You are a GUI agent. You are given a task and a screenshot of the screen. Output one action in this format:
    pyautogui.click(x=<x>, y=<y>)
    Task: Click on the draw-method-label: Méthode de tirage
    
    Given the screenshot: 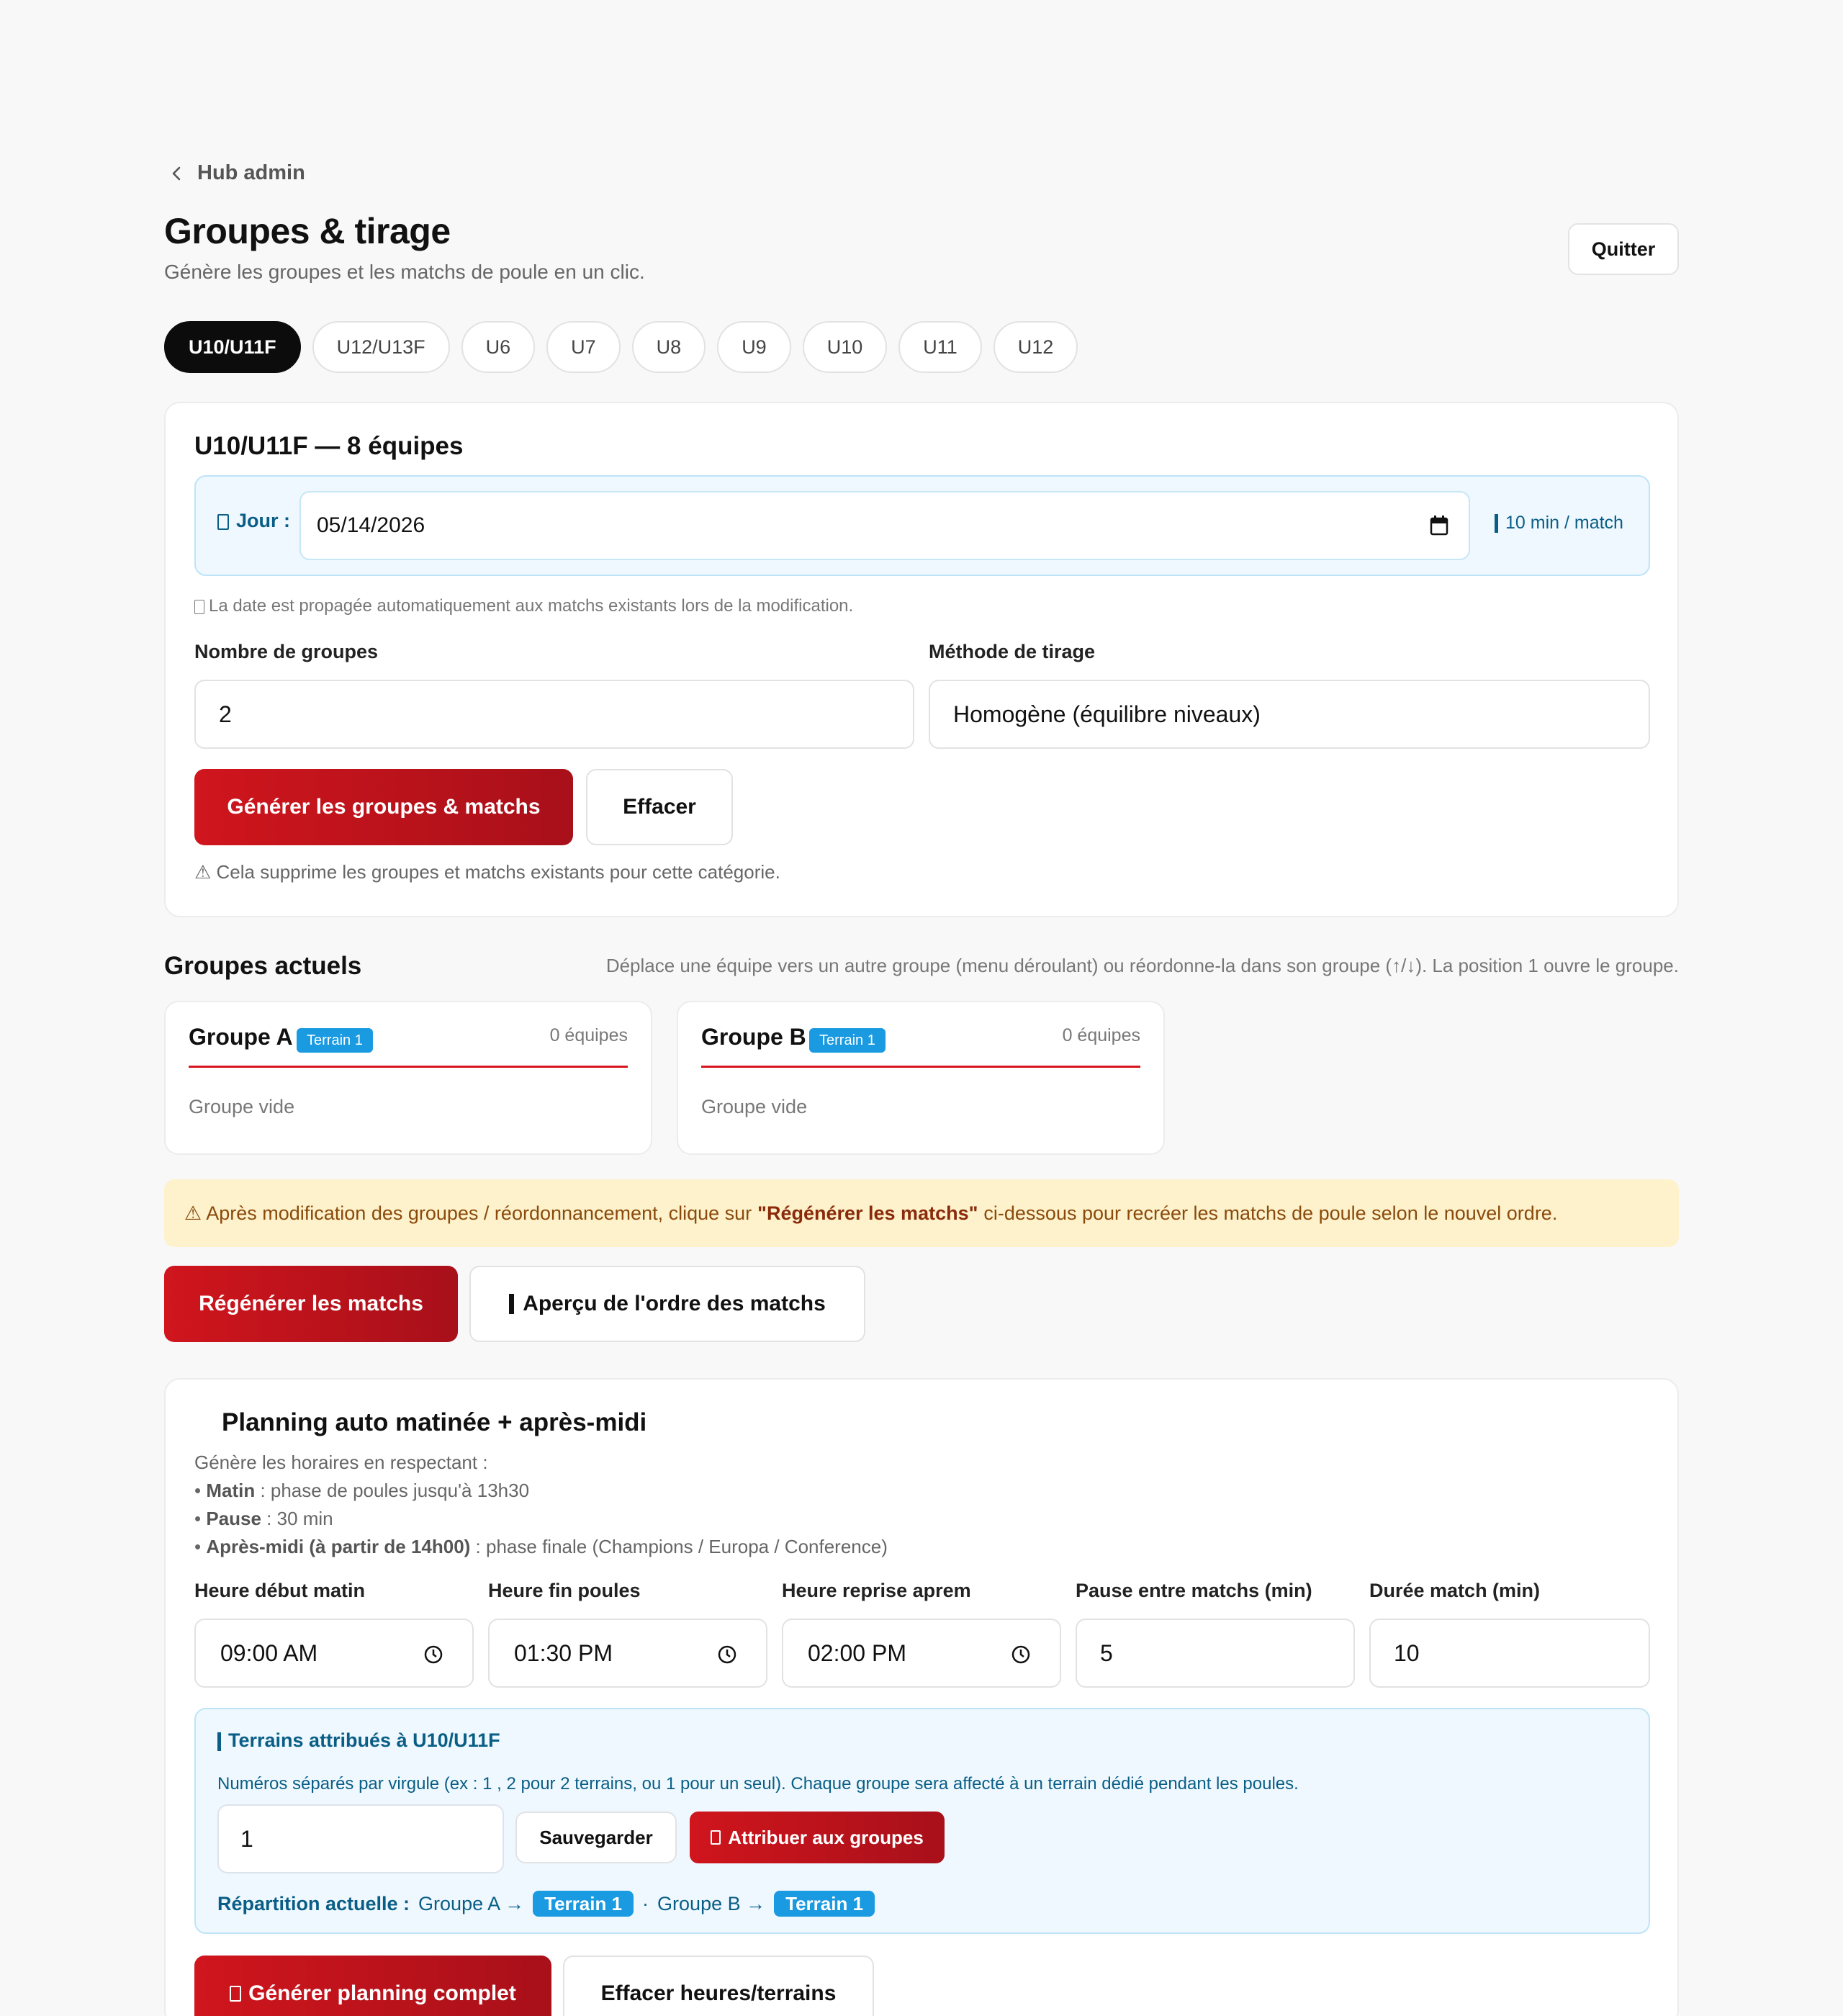 What is the action you would take?
    pyautogui.click(x=1013, y=651)
    